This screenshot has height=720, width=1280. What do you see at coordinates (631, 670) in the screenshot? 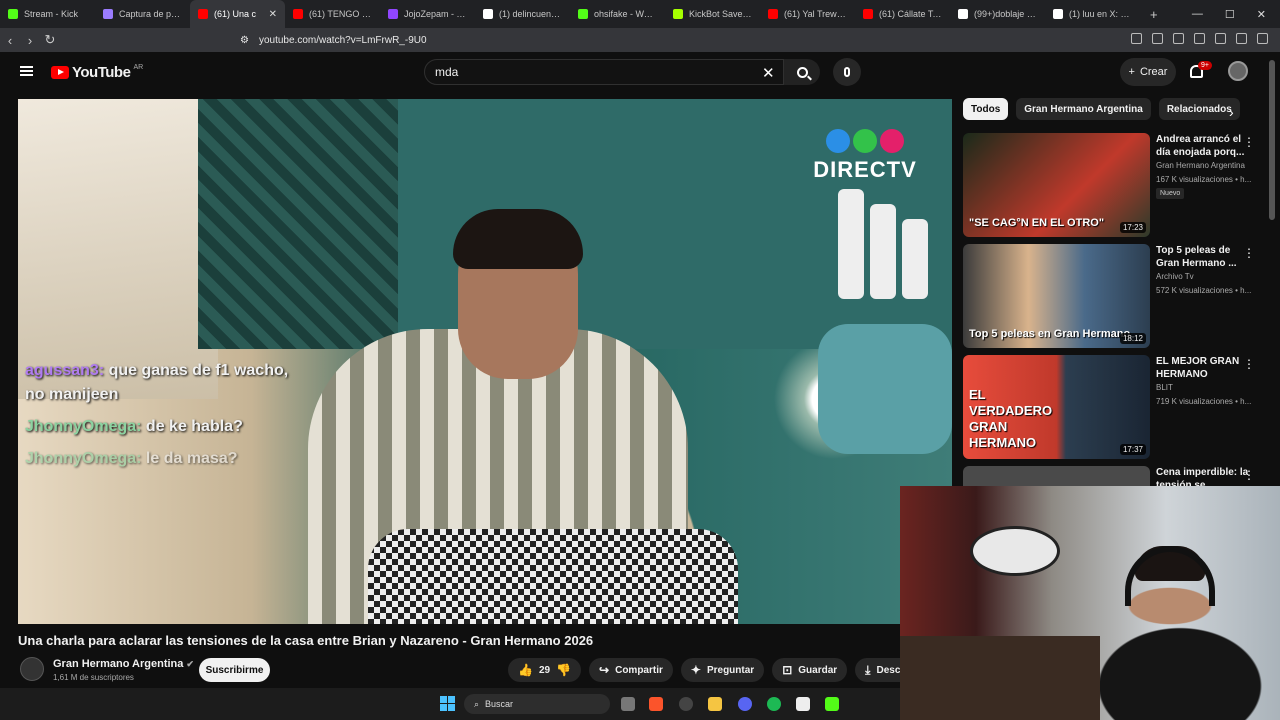
I see `share-button: ↪ Compartir` at bounding box center [631, 670].